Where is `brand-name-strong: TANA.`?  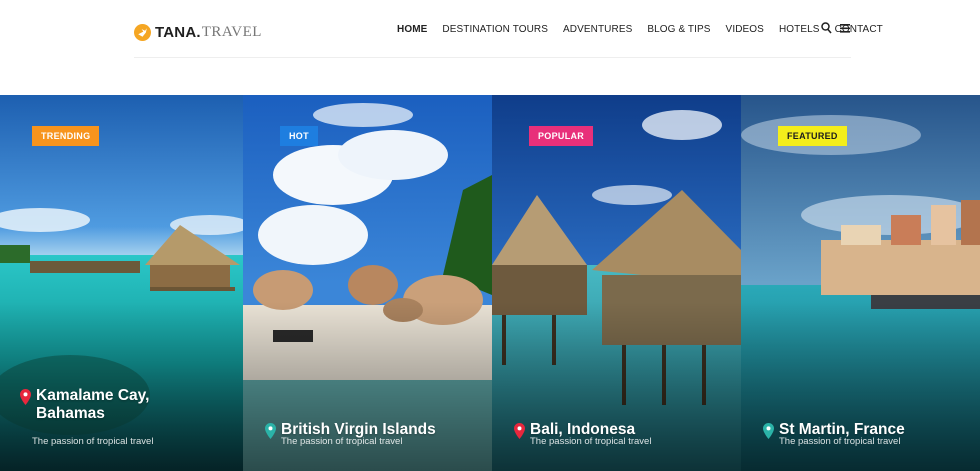 brand-name-strong: TANA. is located at coordinates (178, 32).